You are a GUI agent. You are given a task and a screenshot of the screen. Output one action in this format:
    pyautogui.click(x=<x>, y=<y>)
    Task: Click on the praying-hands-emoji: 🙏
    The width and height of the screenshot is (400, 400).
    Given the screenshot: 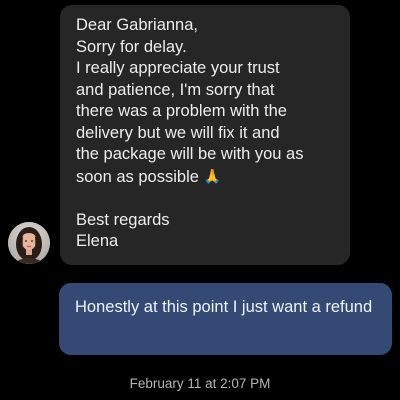 What is the action you would take?
    pyautogui.click(x=212, y=175)
    